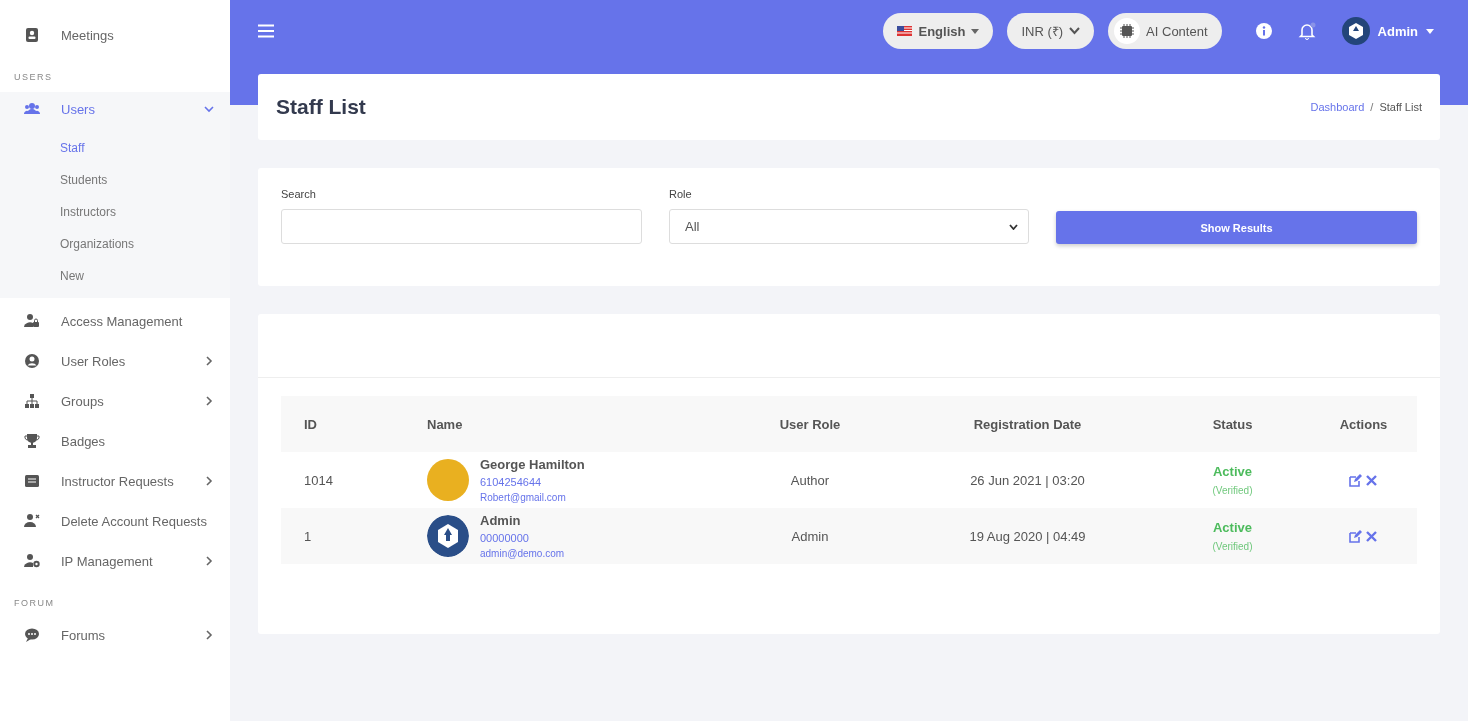  What do you see at coordinates (681, 194) in the screenshot?
I see `field-label: Role` at bounding box center [681, 194].